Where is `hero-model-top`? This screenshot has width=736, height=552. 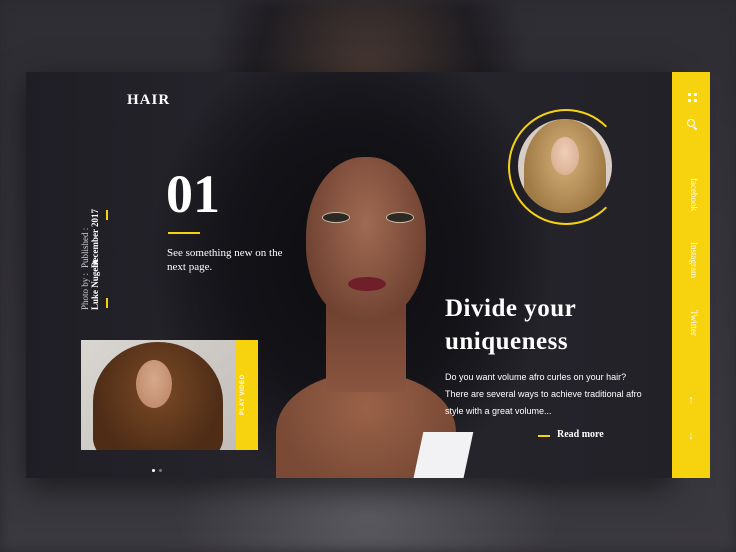 hero-model-top is located at coordinates (443, 455).